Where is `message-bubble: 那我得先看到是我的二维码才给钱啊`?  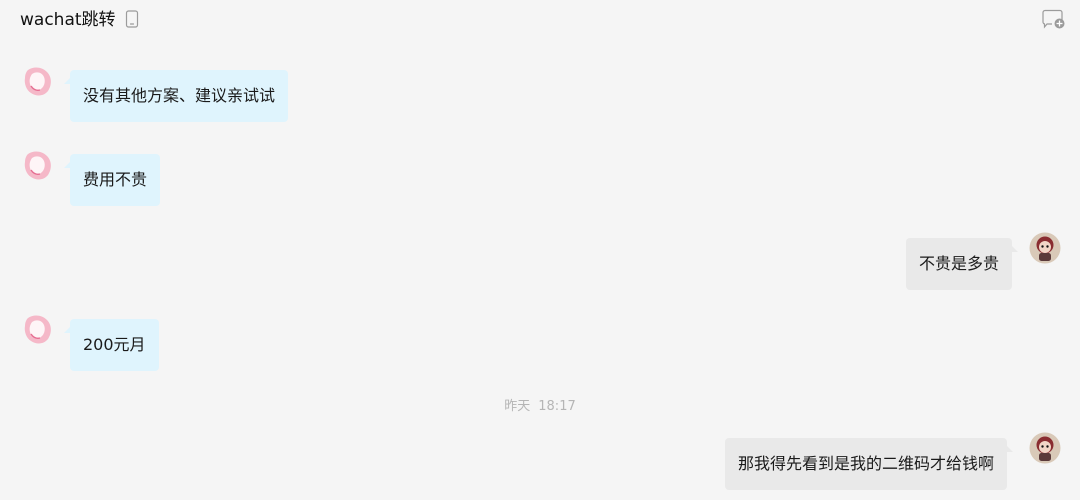 message-bubble: 那我得先看到是我的二维码才给钱啊 is located at coordinates (869, 464).